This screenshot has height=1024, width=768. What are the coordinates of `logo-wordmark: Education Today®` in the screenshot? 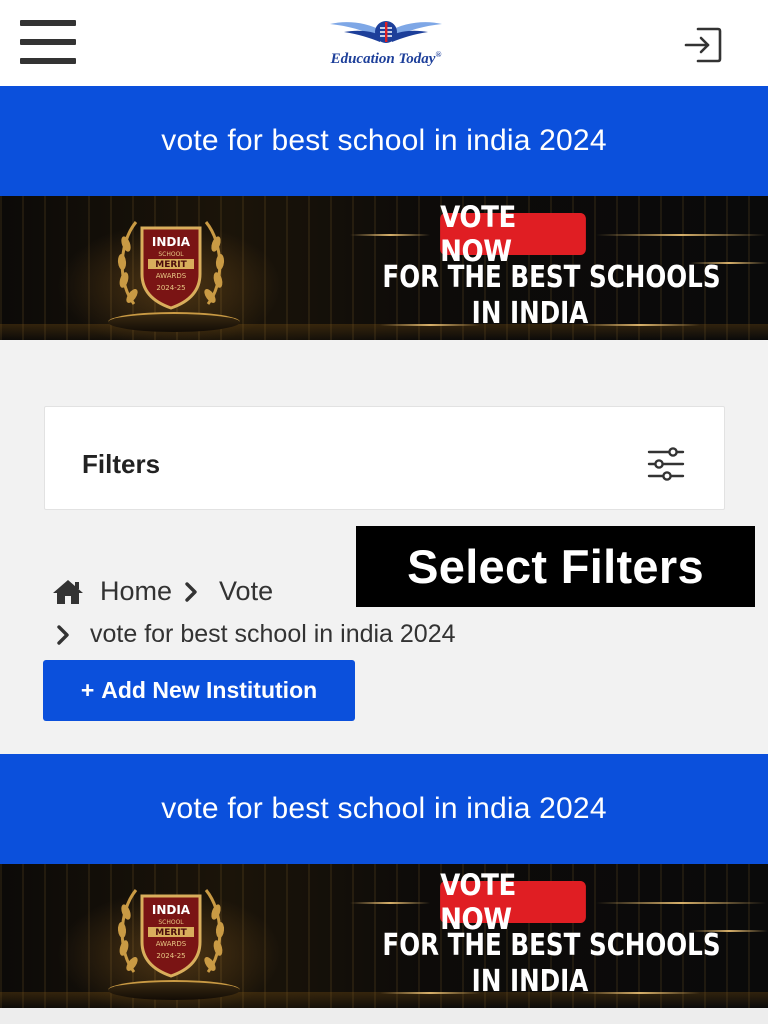 It's located at (386, 58).